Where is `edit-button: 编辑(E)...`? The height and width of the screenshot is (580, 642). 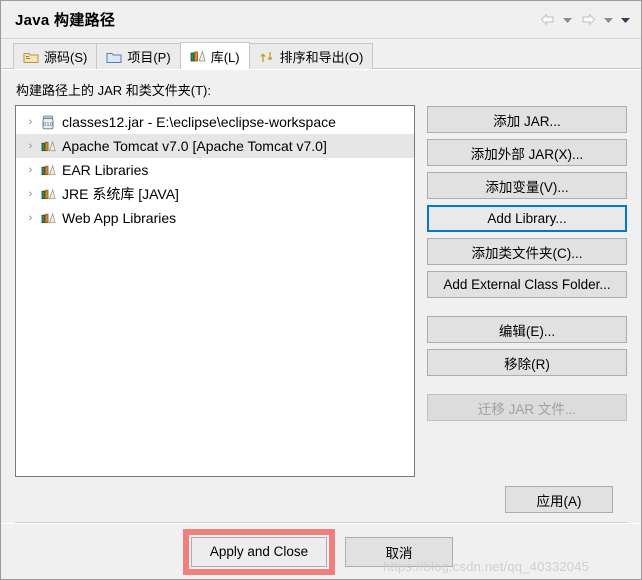 edit-button: 编辑(E)... is located at coordinates (527, 329).